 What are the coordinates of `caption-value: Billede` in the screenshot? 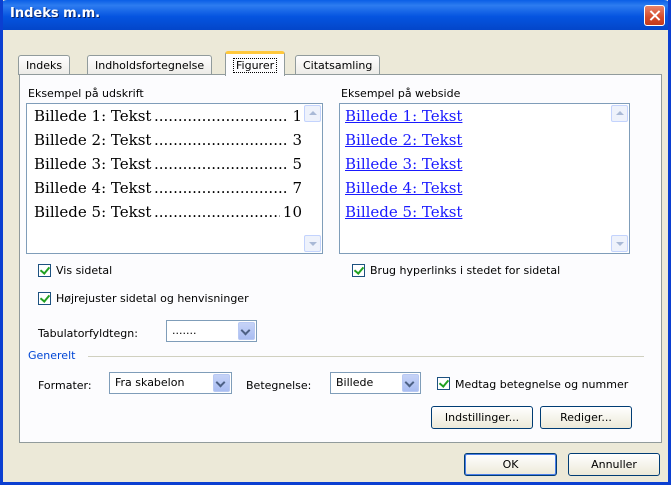 It's located at (355, 382).